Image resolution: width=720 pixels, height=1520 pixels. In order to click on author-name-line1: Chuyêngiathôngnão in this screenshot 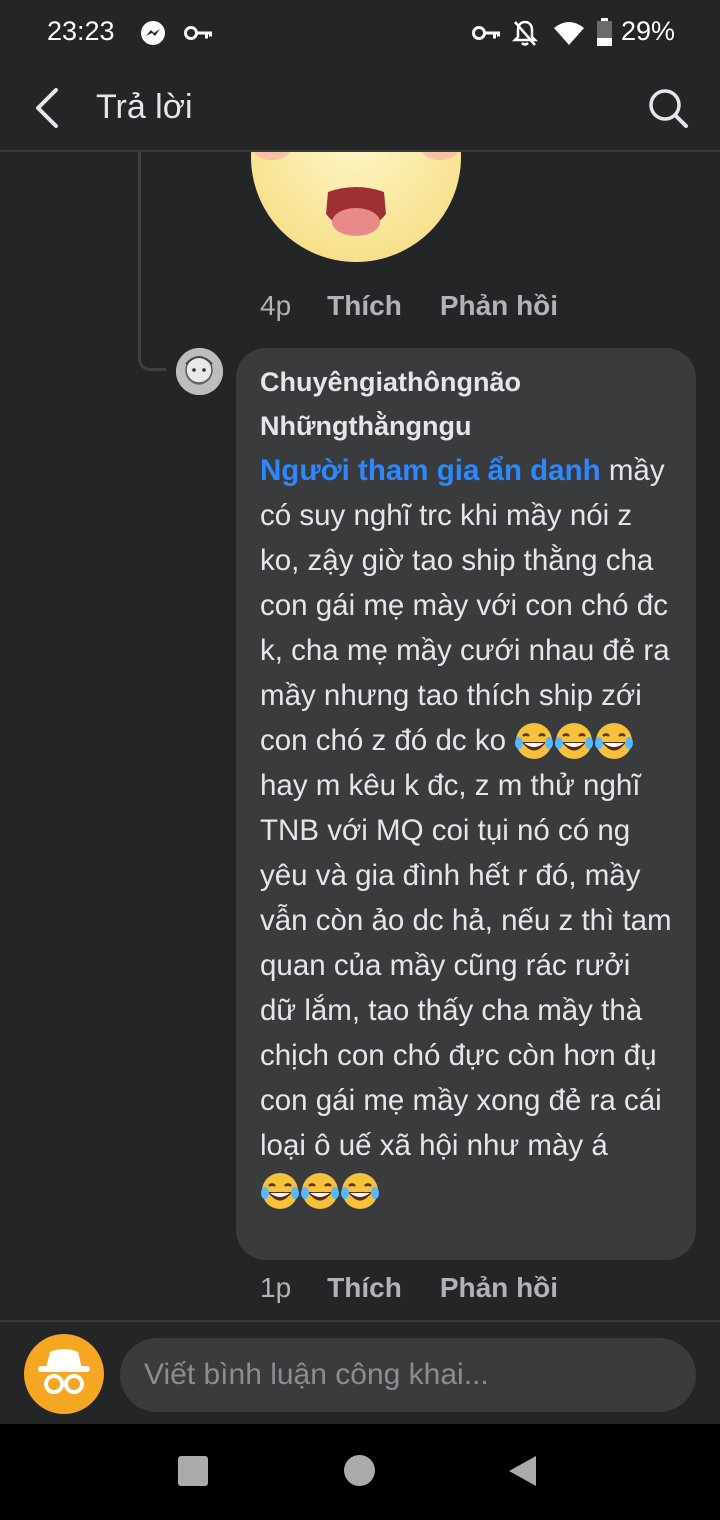, I will do `click(390, 382)`.